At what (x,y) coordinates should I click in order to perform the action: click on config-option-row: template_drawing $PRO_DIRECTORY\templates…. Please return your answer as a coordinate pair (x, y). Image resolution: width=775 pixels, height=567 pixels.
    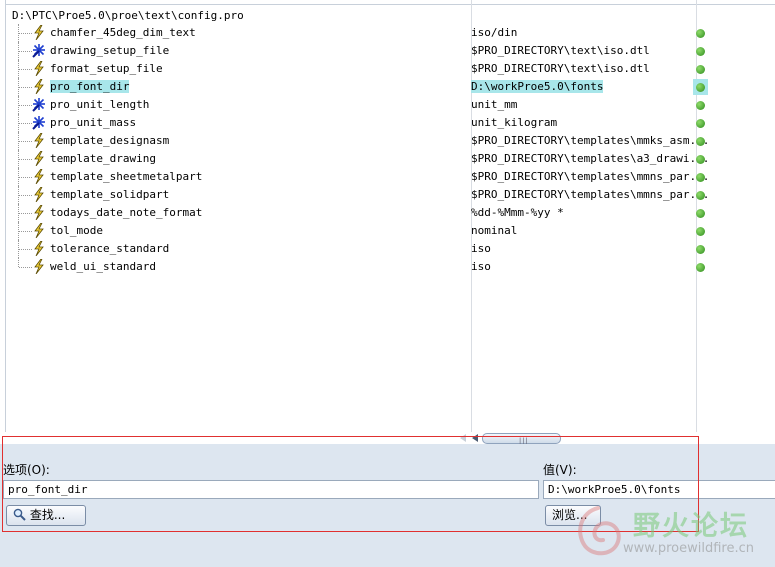
    Looking at the image, I should click on (390, 159).